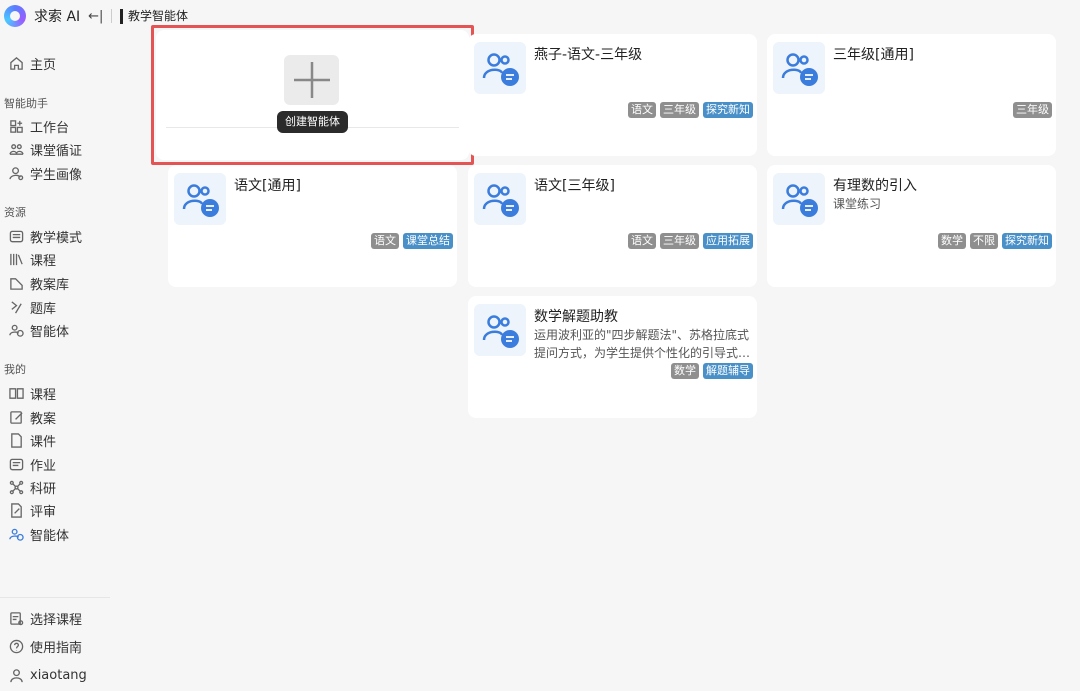  I want to click on agent-card: 语文[通用] 语文 课堂总结, so click(312, 226).